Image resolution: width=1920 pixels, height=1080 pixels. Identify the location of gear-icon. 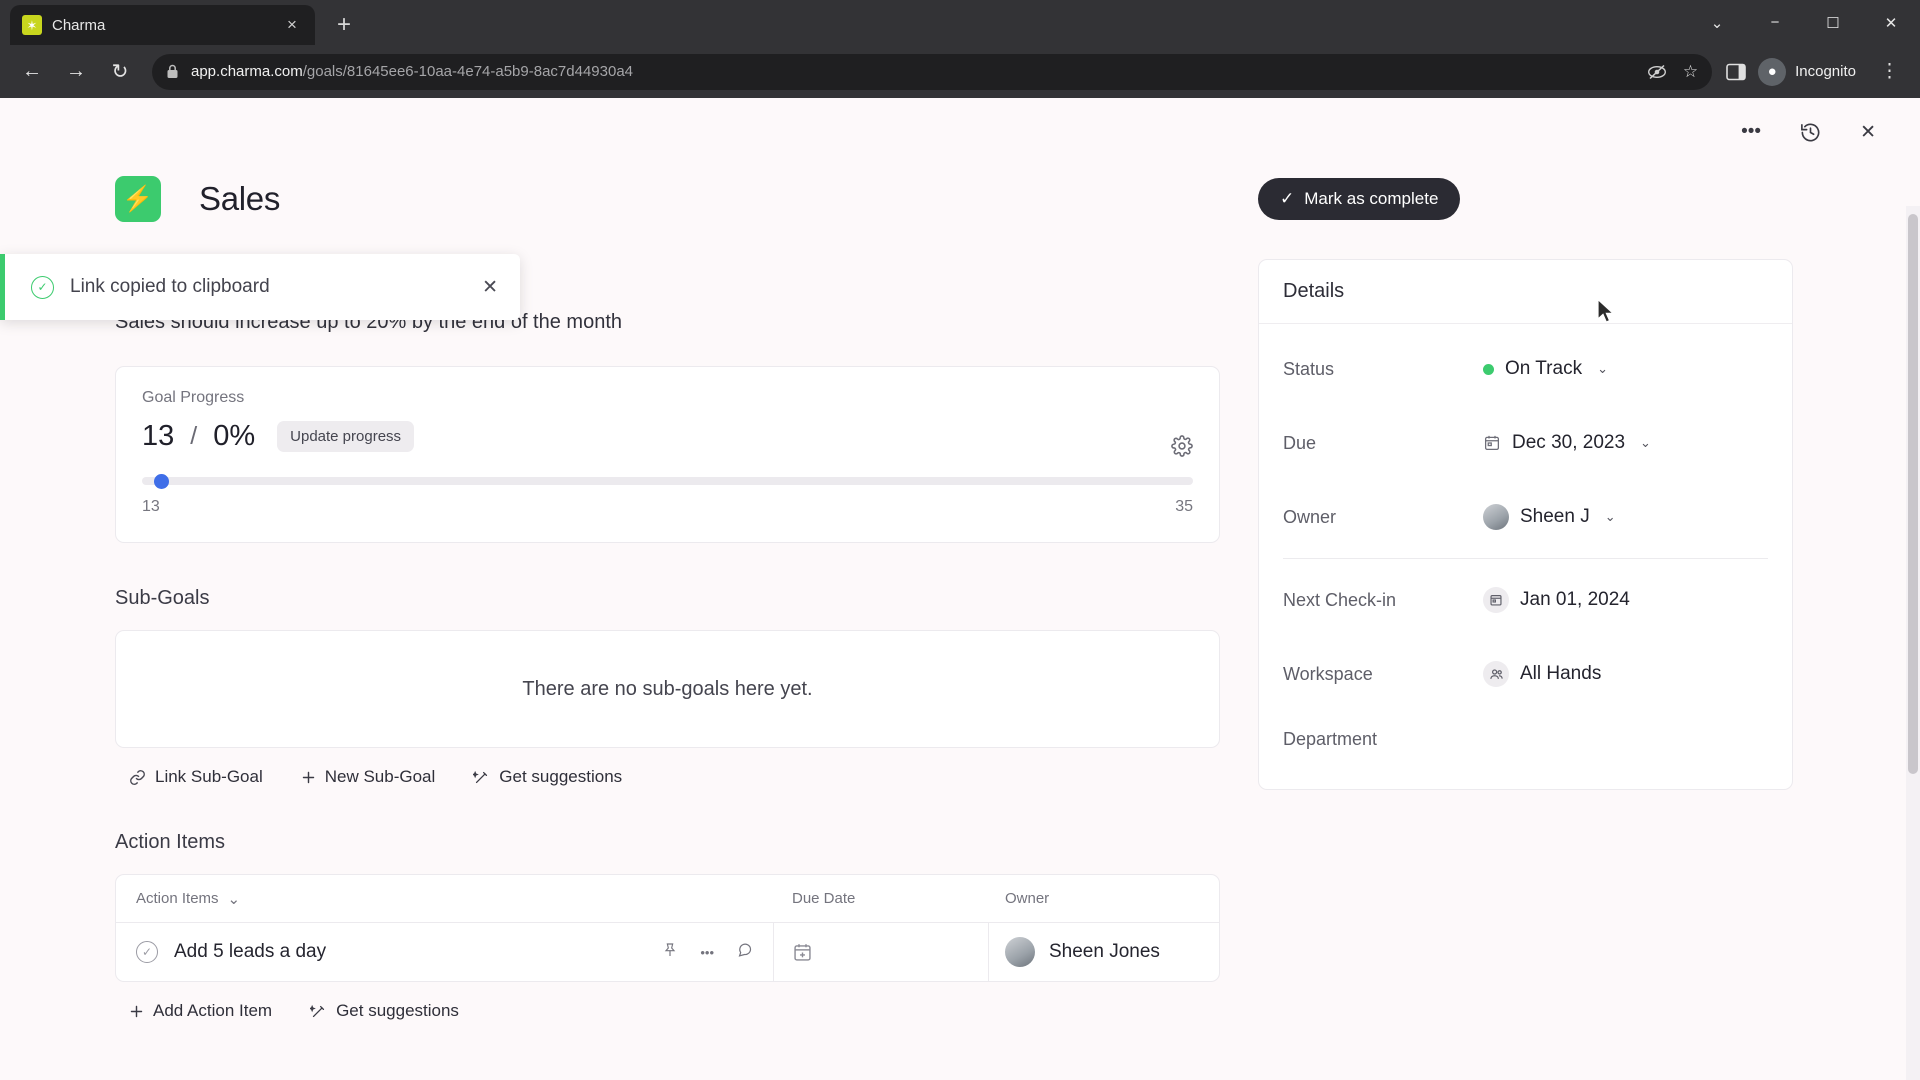
(1182, 446).